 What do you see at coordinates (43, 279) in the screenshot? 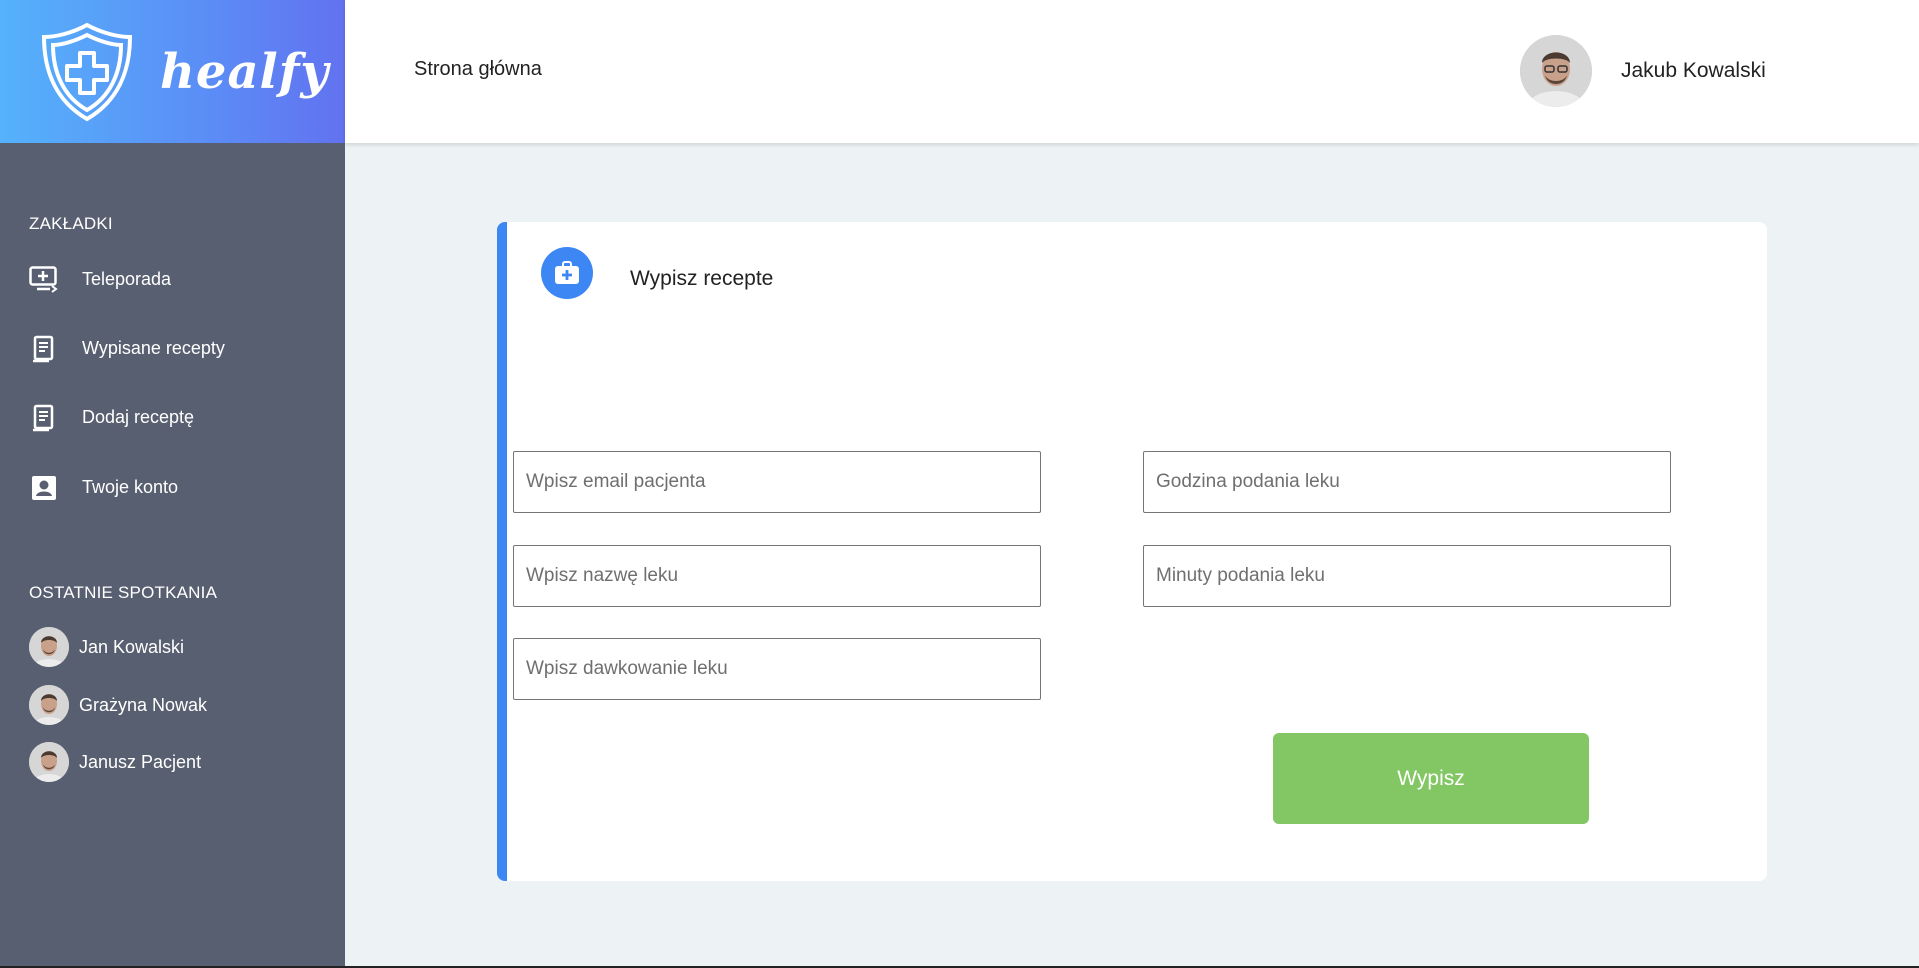
I see `telemedicine-icon` at bounding box center [43, 279].